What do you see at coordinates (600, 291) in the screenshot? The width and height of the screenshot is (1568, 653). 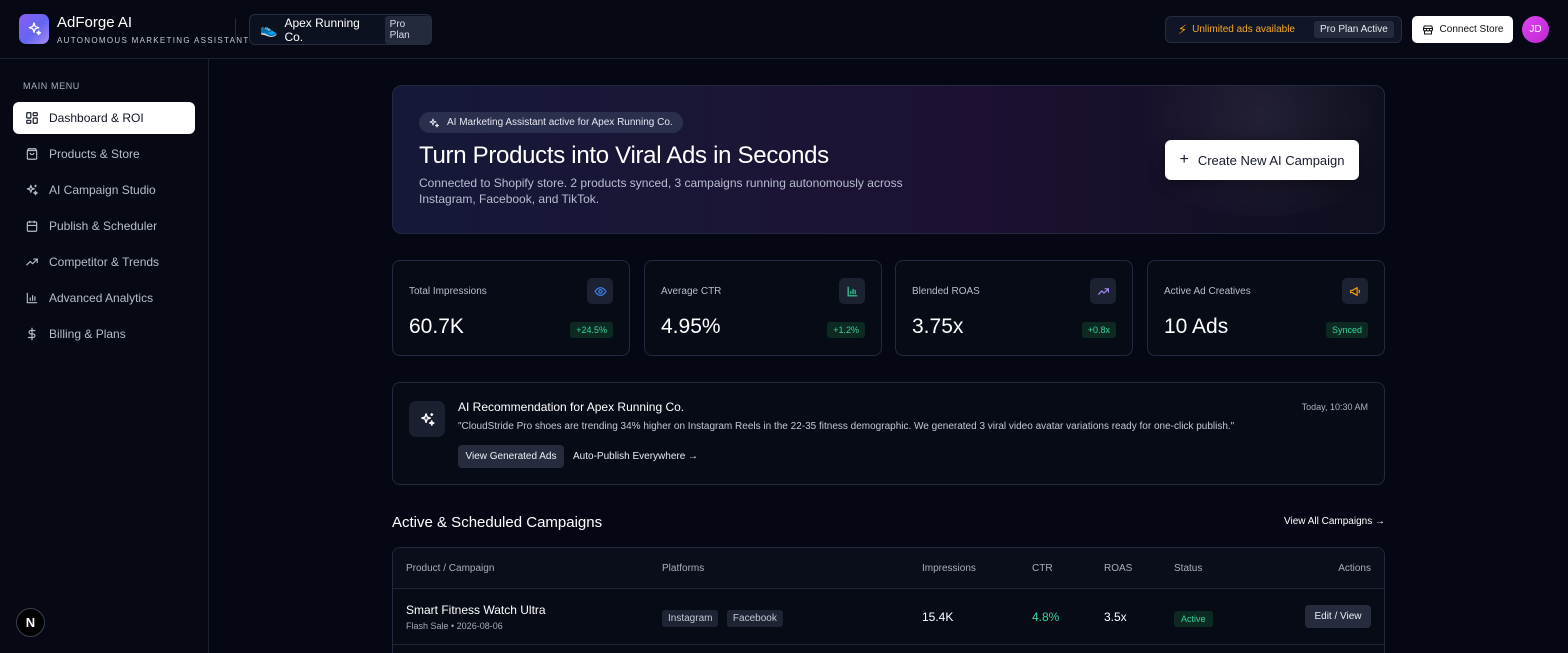 I see `eye-icon` at bounding box center [600, 291].